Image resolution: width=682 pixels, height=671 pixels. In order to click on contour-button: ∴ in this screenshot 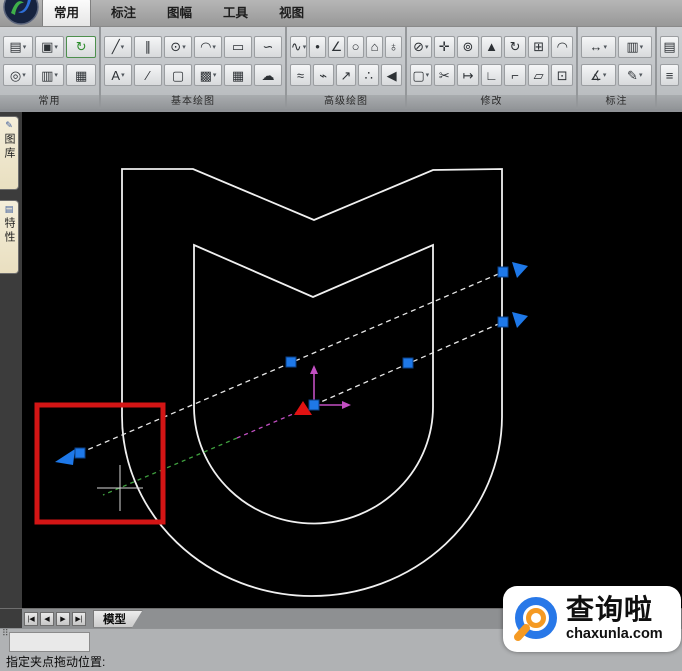, I will do `click(369, 75)`.